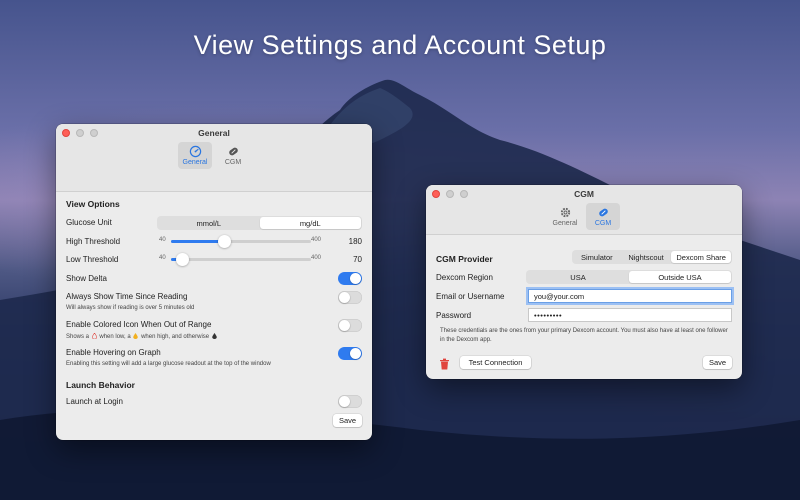  Describe the element at coordinates (209, 223) in the screenshot. I see `segment-mmol: mmol/L` at that location.